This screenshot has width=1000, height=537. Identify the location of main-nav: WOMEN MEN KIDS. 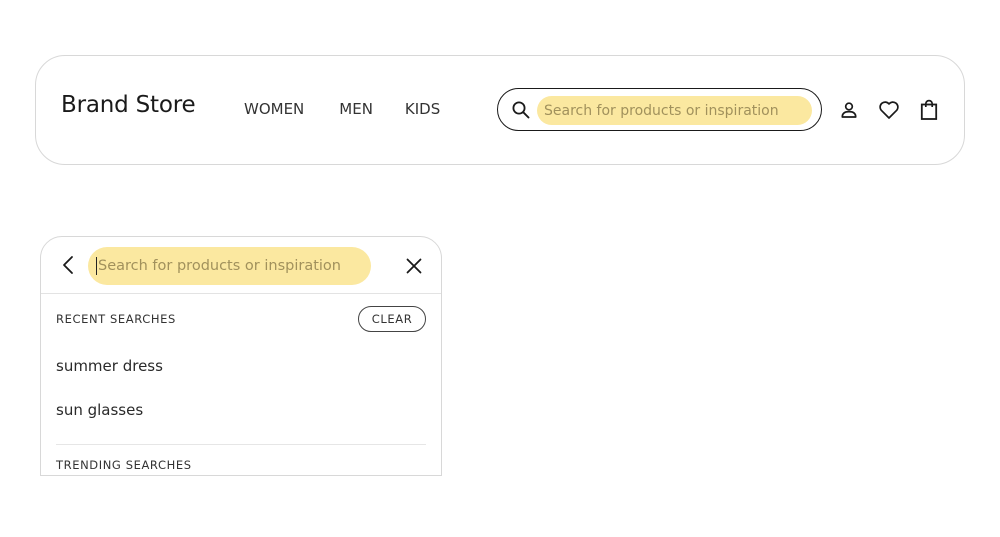
(342, 109).